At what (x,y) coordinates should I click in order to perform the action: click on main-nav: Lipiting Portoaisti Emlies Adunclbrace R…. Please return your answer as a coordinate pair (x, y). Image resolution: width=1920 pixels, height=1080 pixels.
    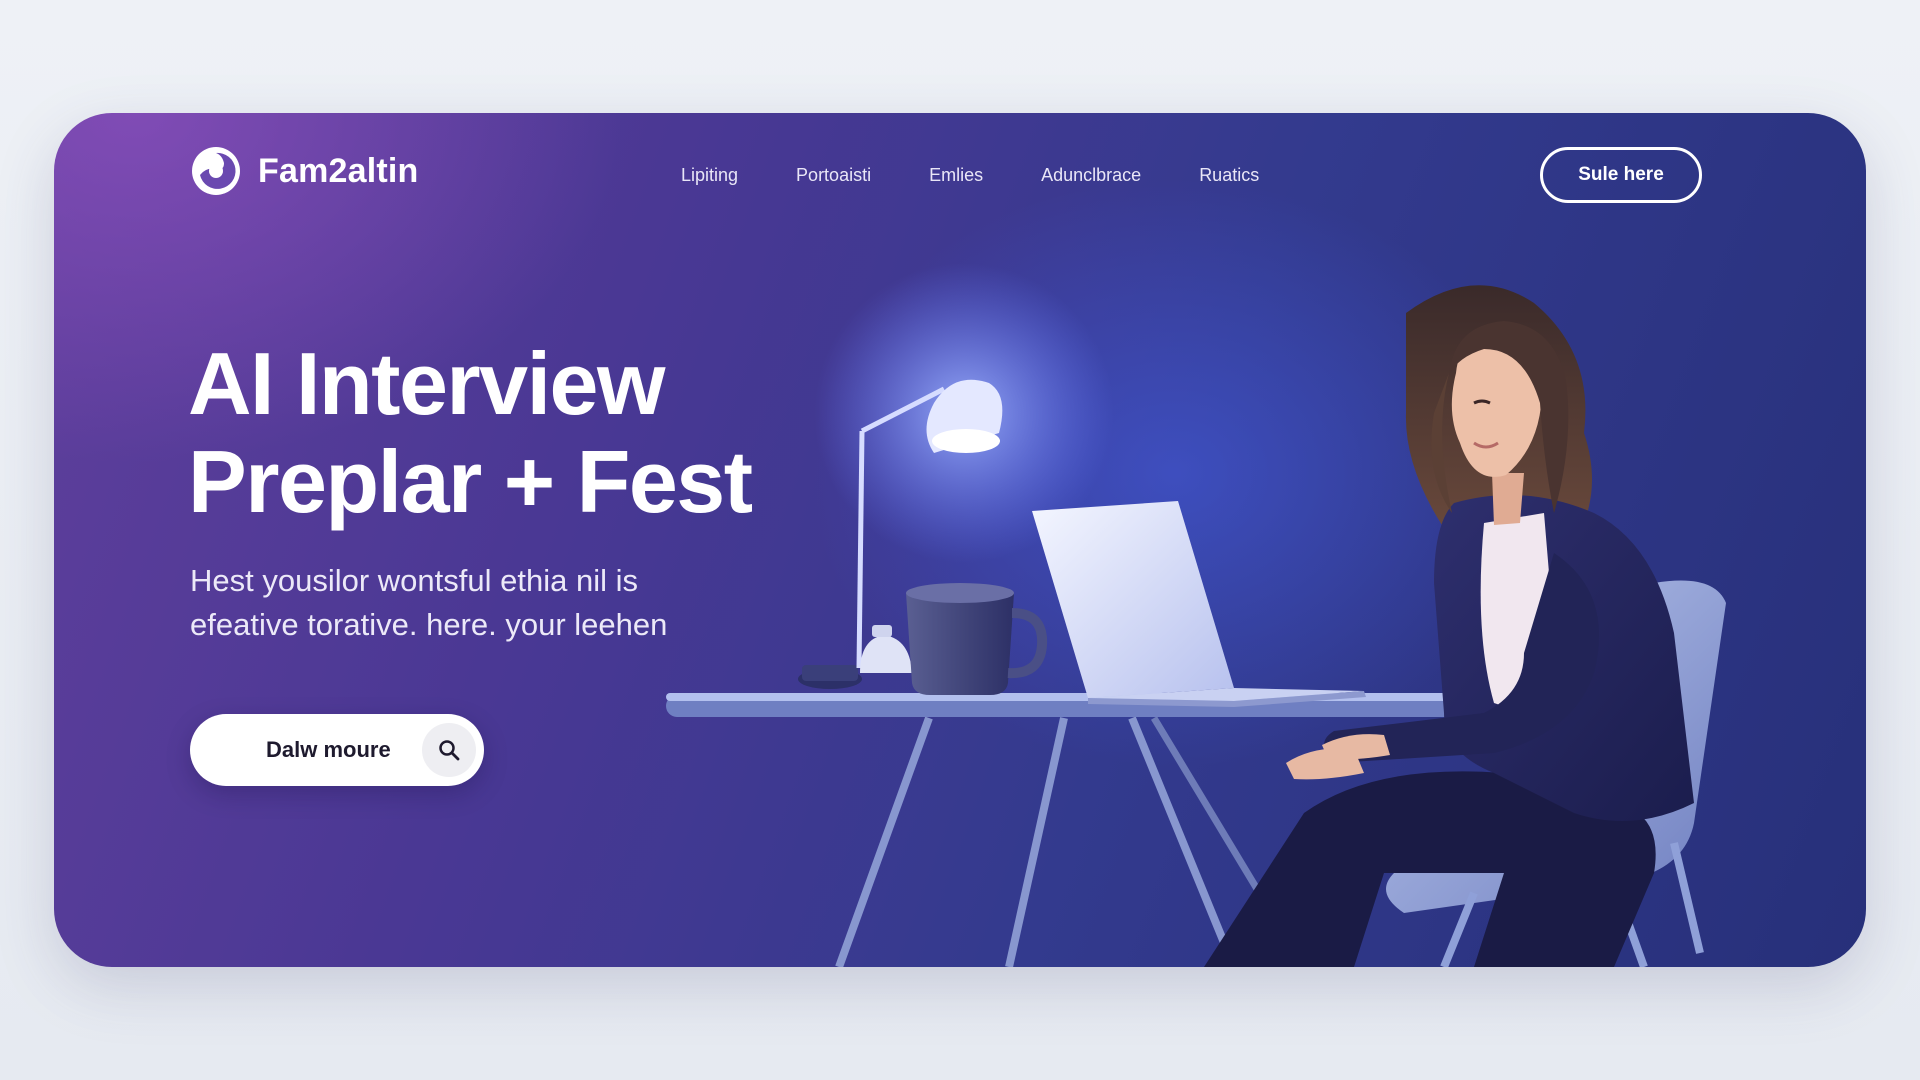
    Looking at the image, I should click on (970, 175).